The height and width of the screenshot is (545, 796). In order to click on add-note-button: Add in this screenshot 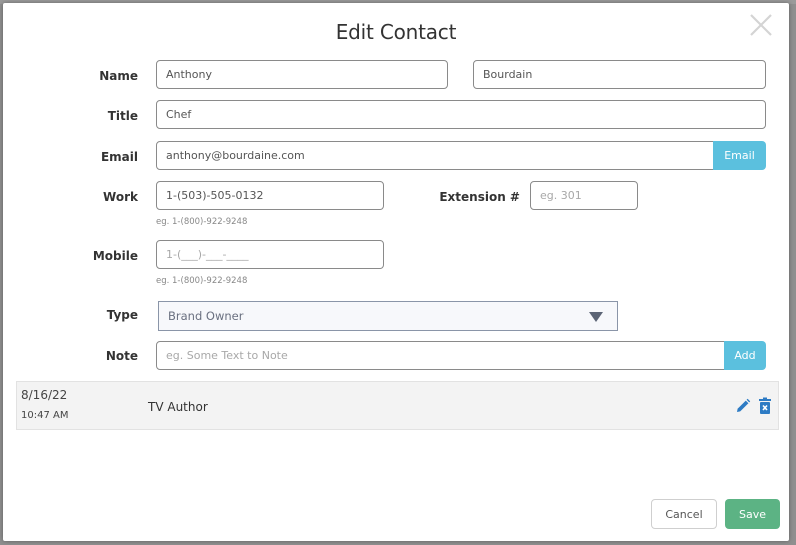, I will do `click(745, 355)`.